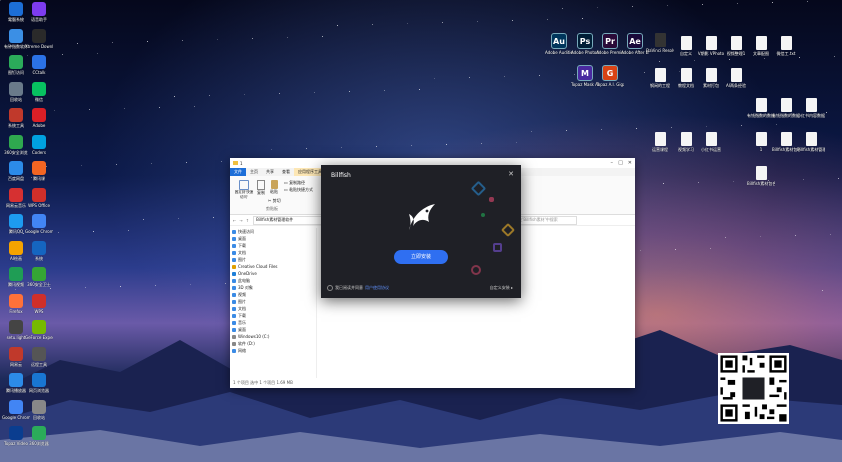 The width and height of the screenshot is (842, 462). What do you see at coordinates (238, 172) in the screenshot?
I see `tab-file: 文件` at bounding box center [238, 172].